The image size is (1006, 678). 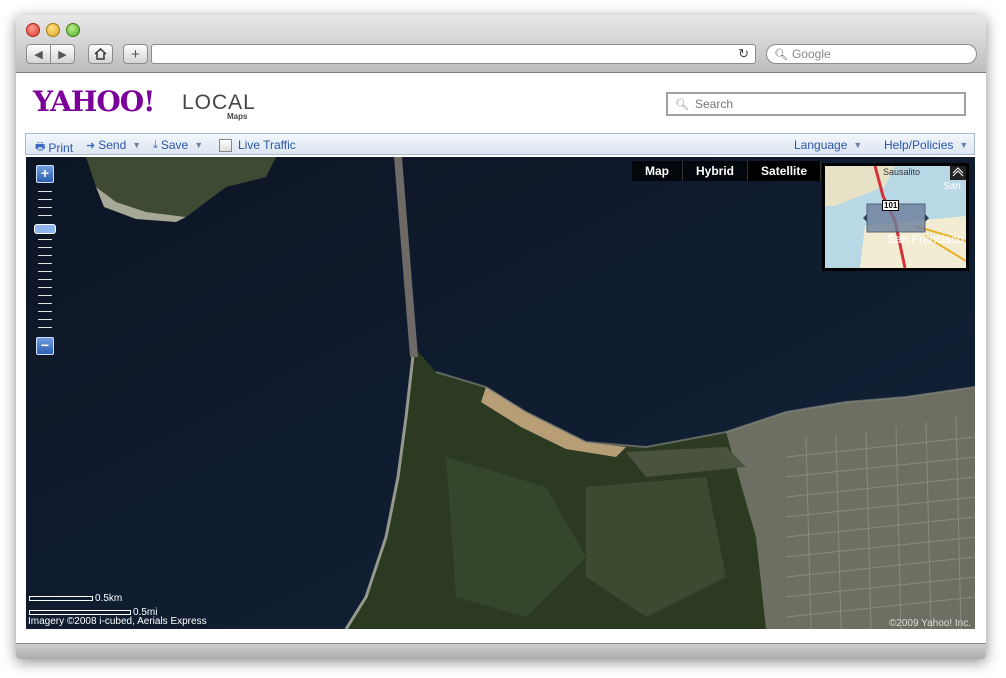 I want to click on plus-icon: +, so click(x=135, y=54).